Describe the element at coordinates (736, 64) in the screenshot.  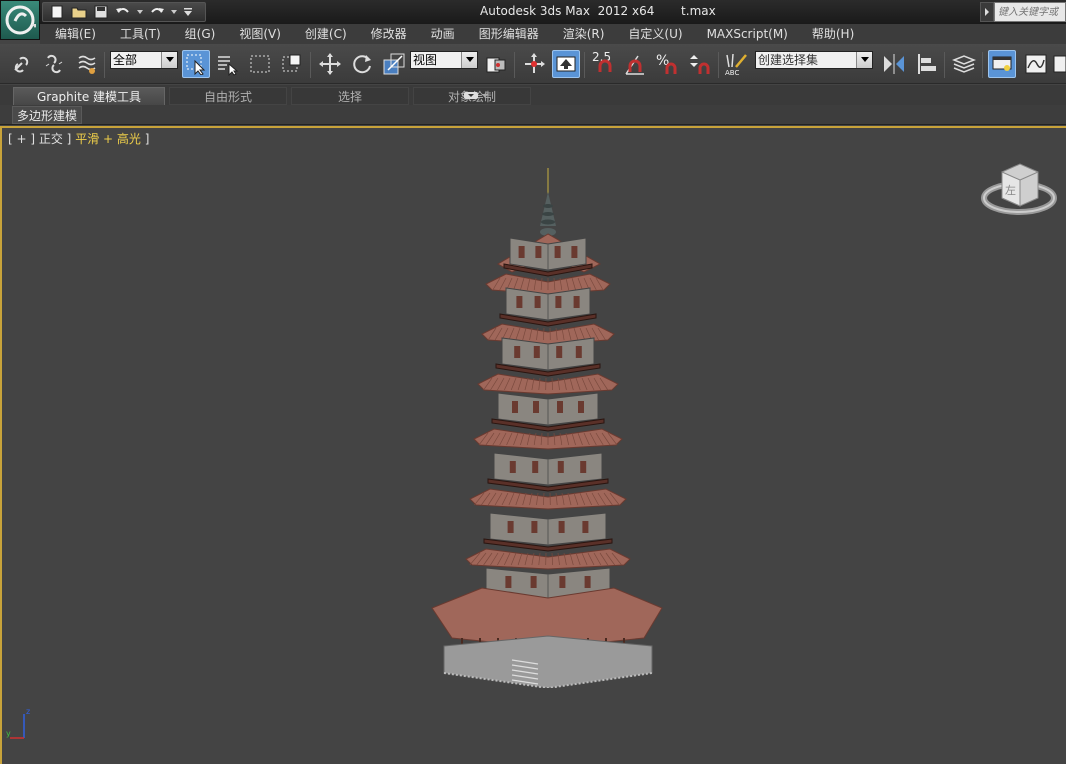
I see `edit-named-selection-icon: ABC` at that location.